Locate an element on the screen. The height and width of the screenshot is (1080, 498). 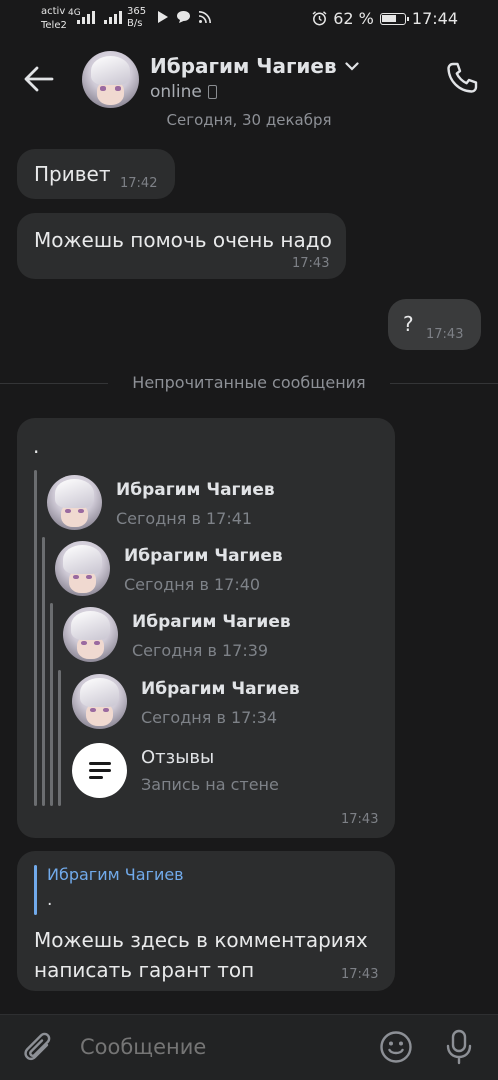
carrier-line1: activ is located at coordinates (53, 11).